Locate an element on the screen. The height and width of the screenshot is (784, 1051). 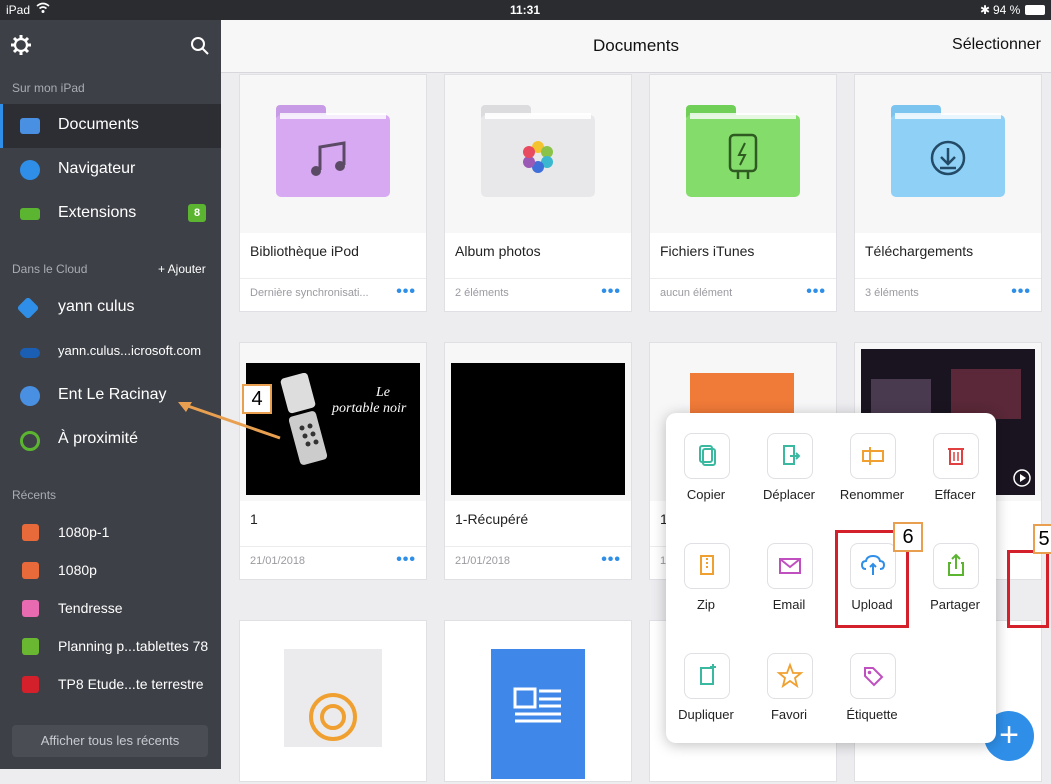
star-icon is located at coordinates (790, 676).